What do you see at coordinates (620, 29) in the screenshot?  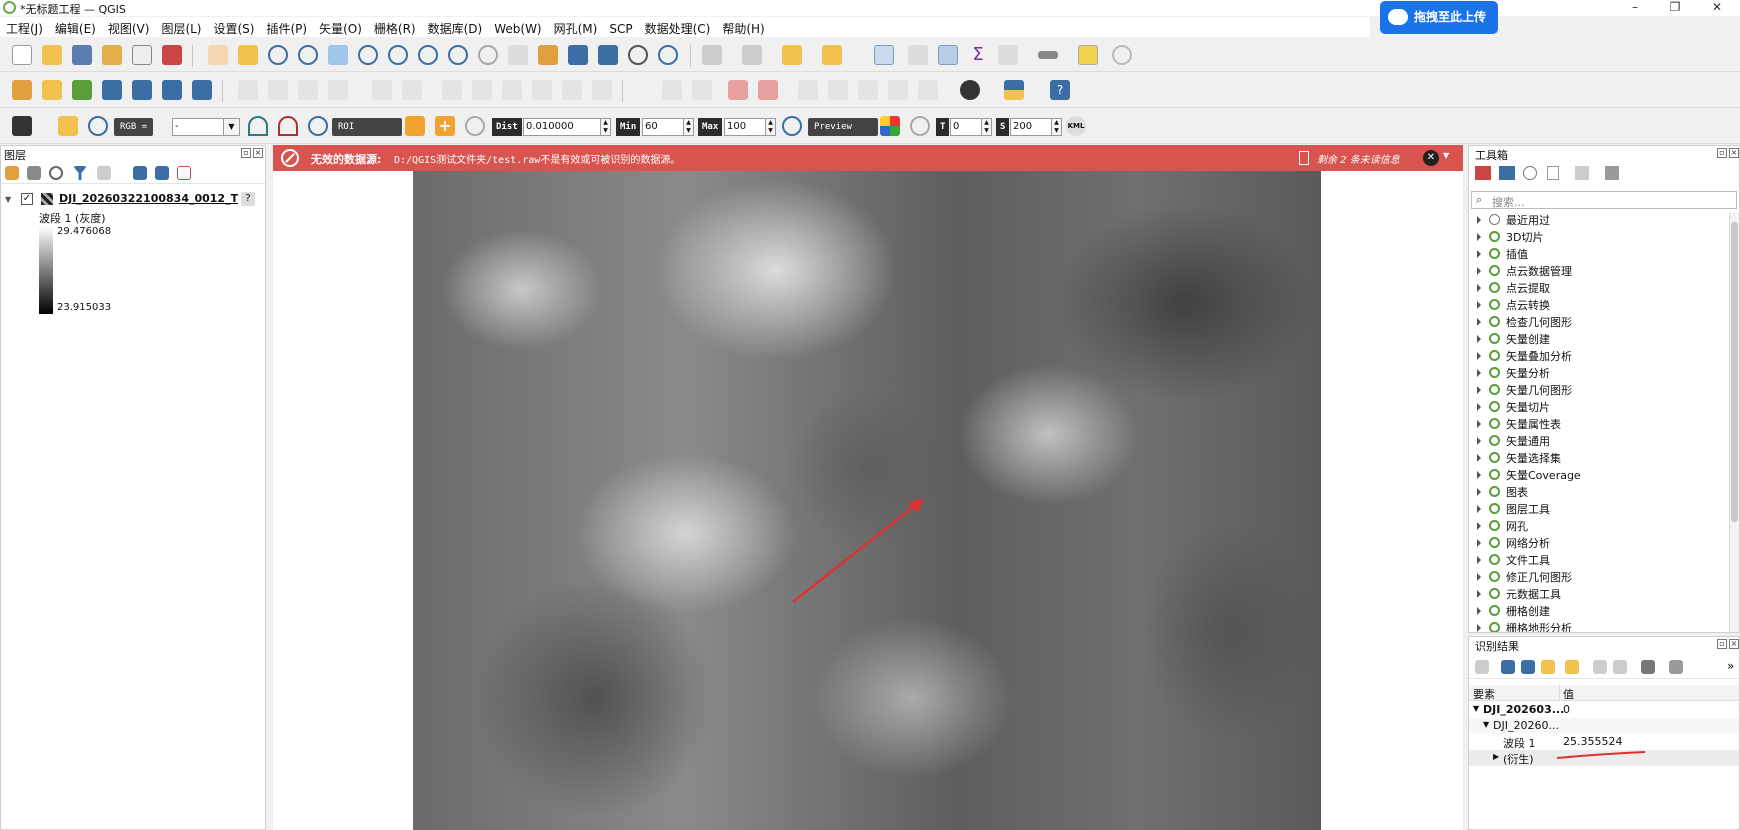 I see `menu-scp: SCP` at bounding box center [620, 29].